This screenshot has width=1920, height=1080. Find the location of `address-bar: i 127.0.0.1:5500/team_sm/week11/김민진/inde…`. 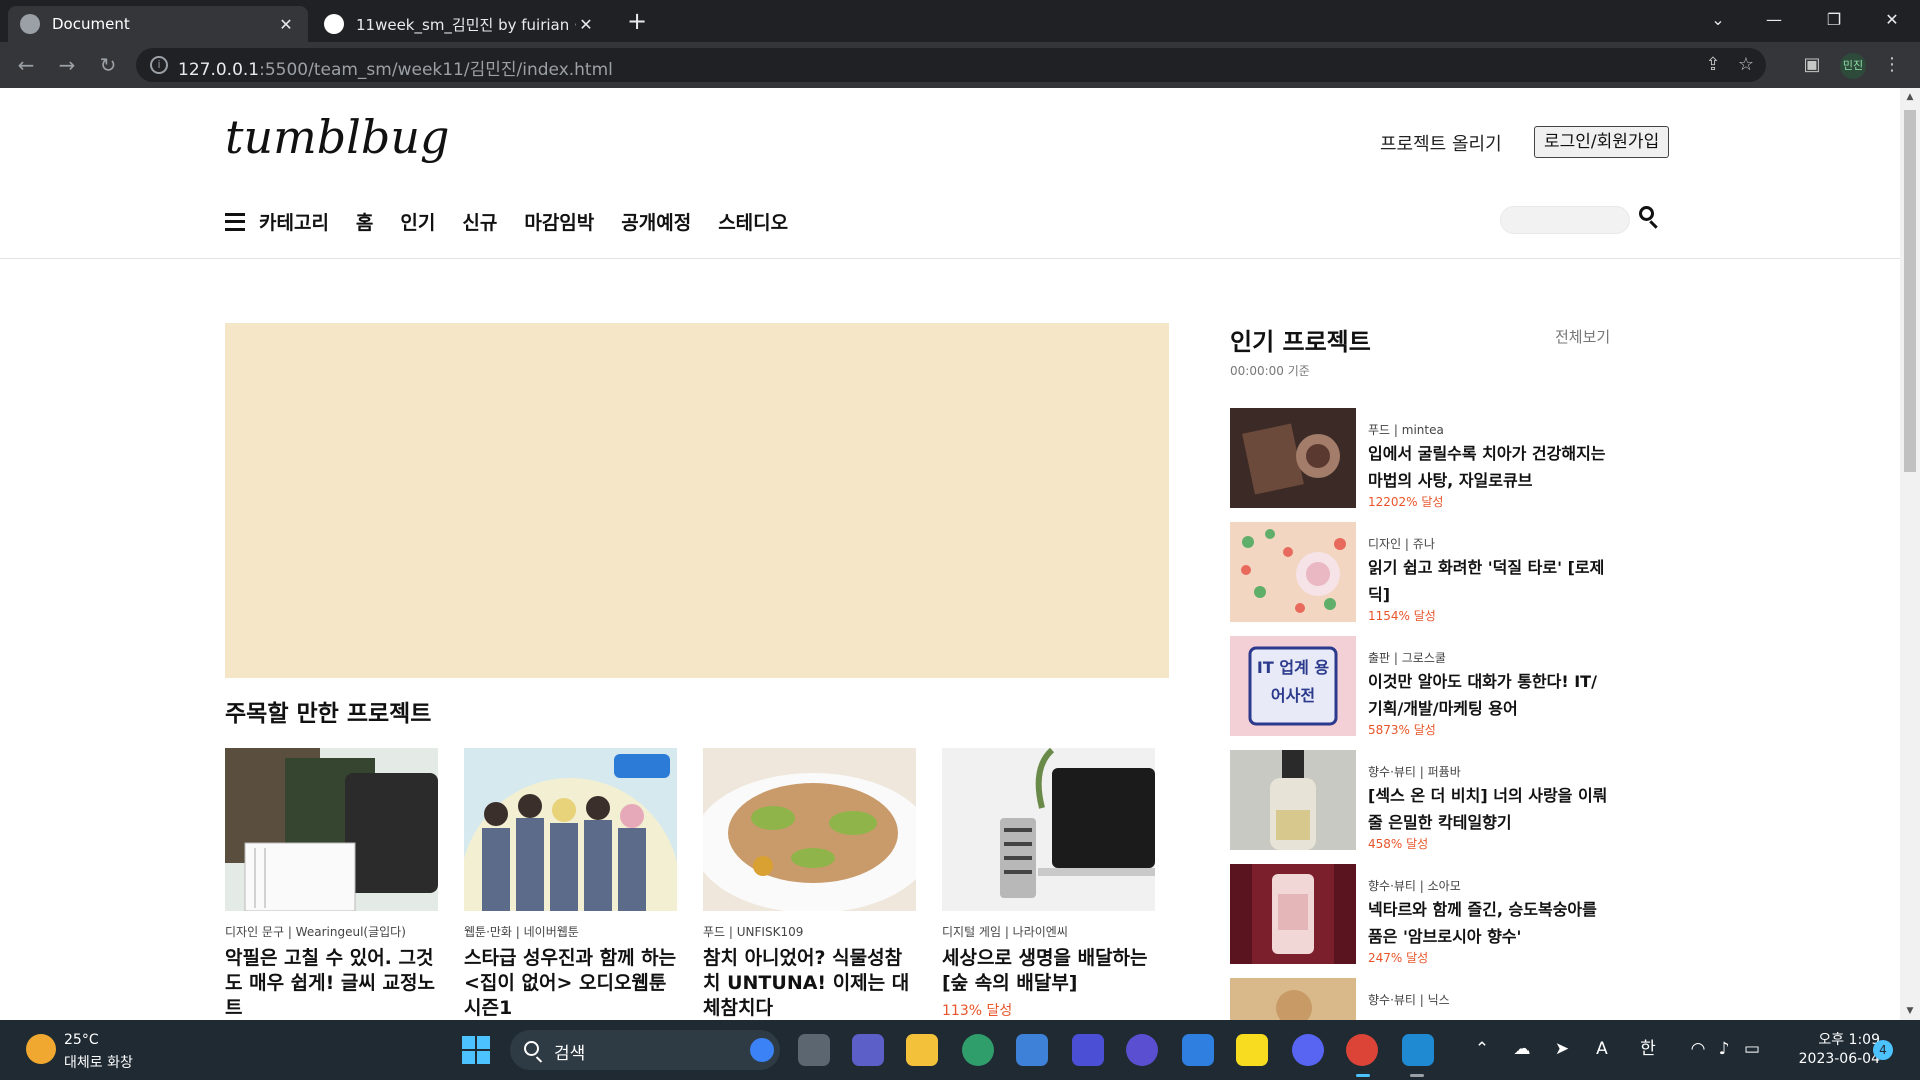

address-bar: i 127.0.0.1:5500/team_sm/week11/김민진/inde… is located at coordinates (951, 65).